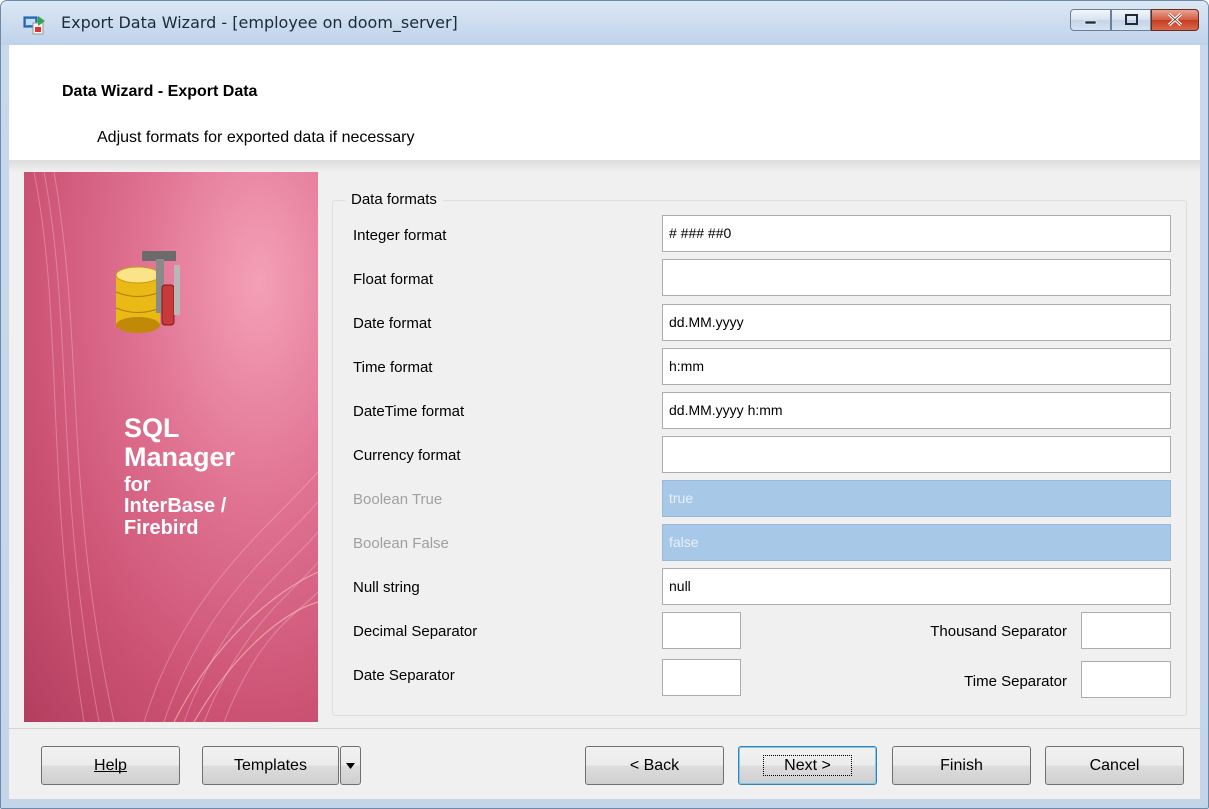 Image resolution: width=1209 pixels, height=809 pixels. I want to click on help-button: Help, so click(110, 765).